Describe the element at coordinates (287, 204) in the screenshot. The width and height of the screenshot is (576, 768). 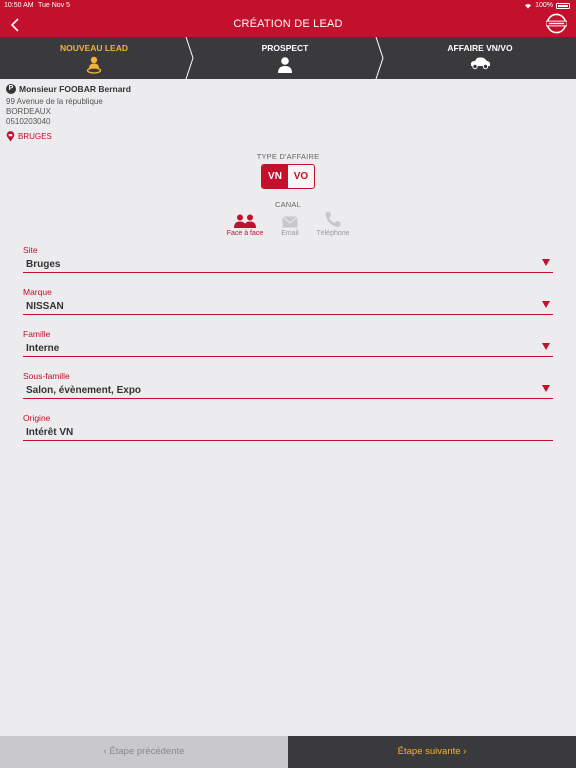
I see `canal-label: CANAL` at that location.